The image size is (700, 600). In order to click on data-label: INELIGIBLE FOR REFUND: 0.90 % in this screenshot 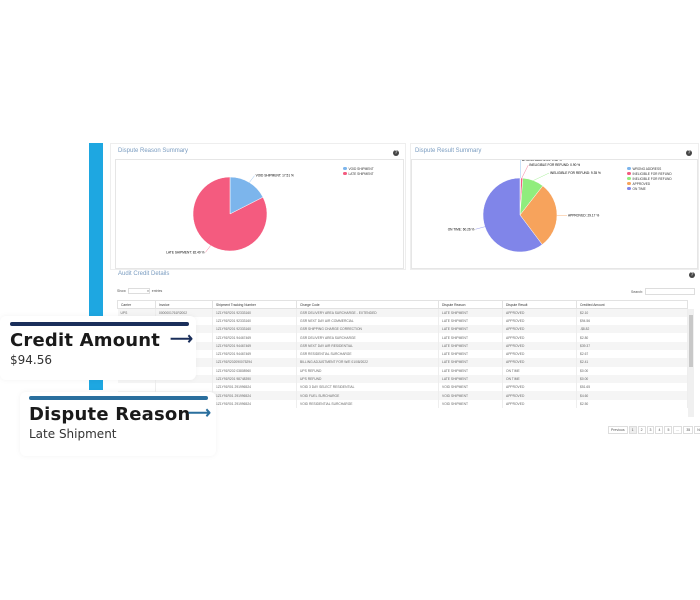, I will do `click(554, 165)`.